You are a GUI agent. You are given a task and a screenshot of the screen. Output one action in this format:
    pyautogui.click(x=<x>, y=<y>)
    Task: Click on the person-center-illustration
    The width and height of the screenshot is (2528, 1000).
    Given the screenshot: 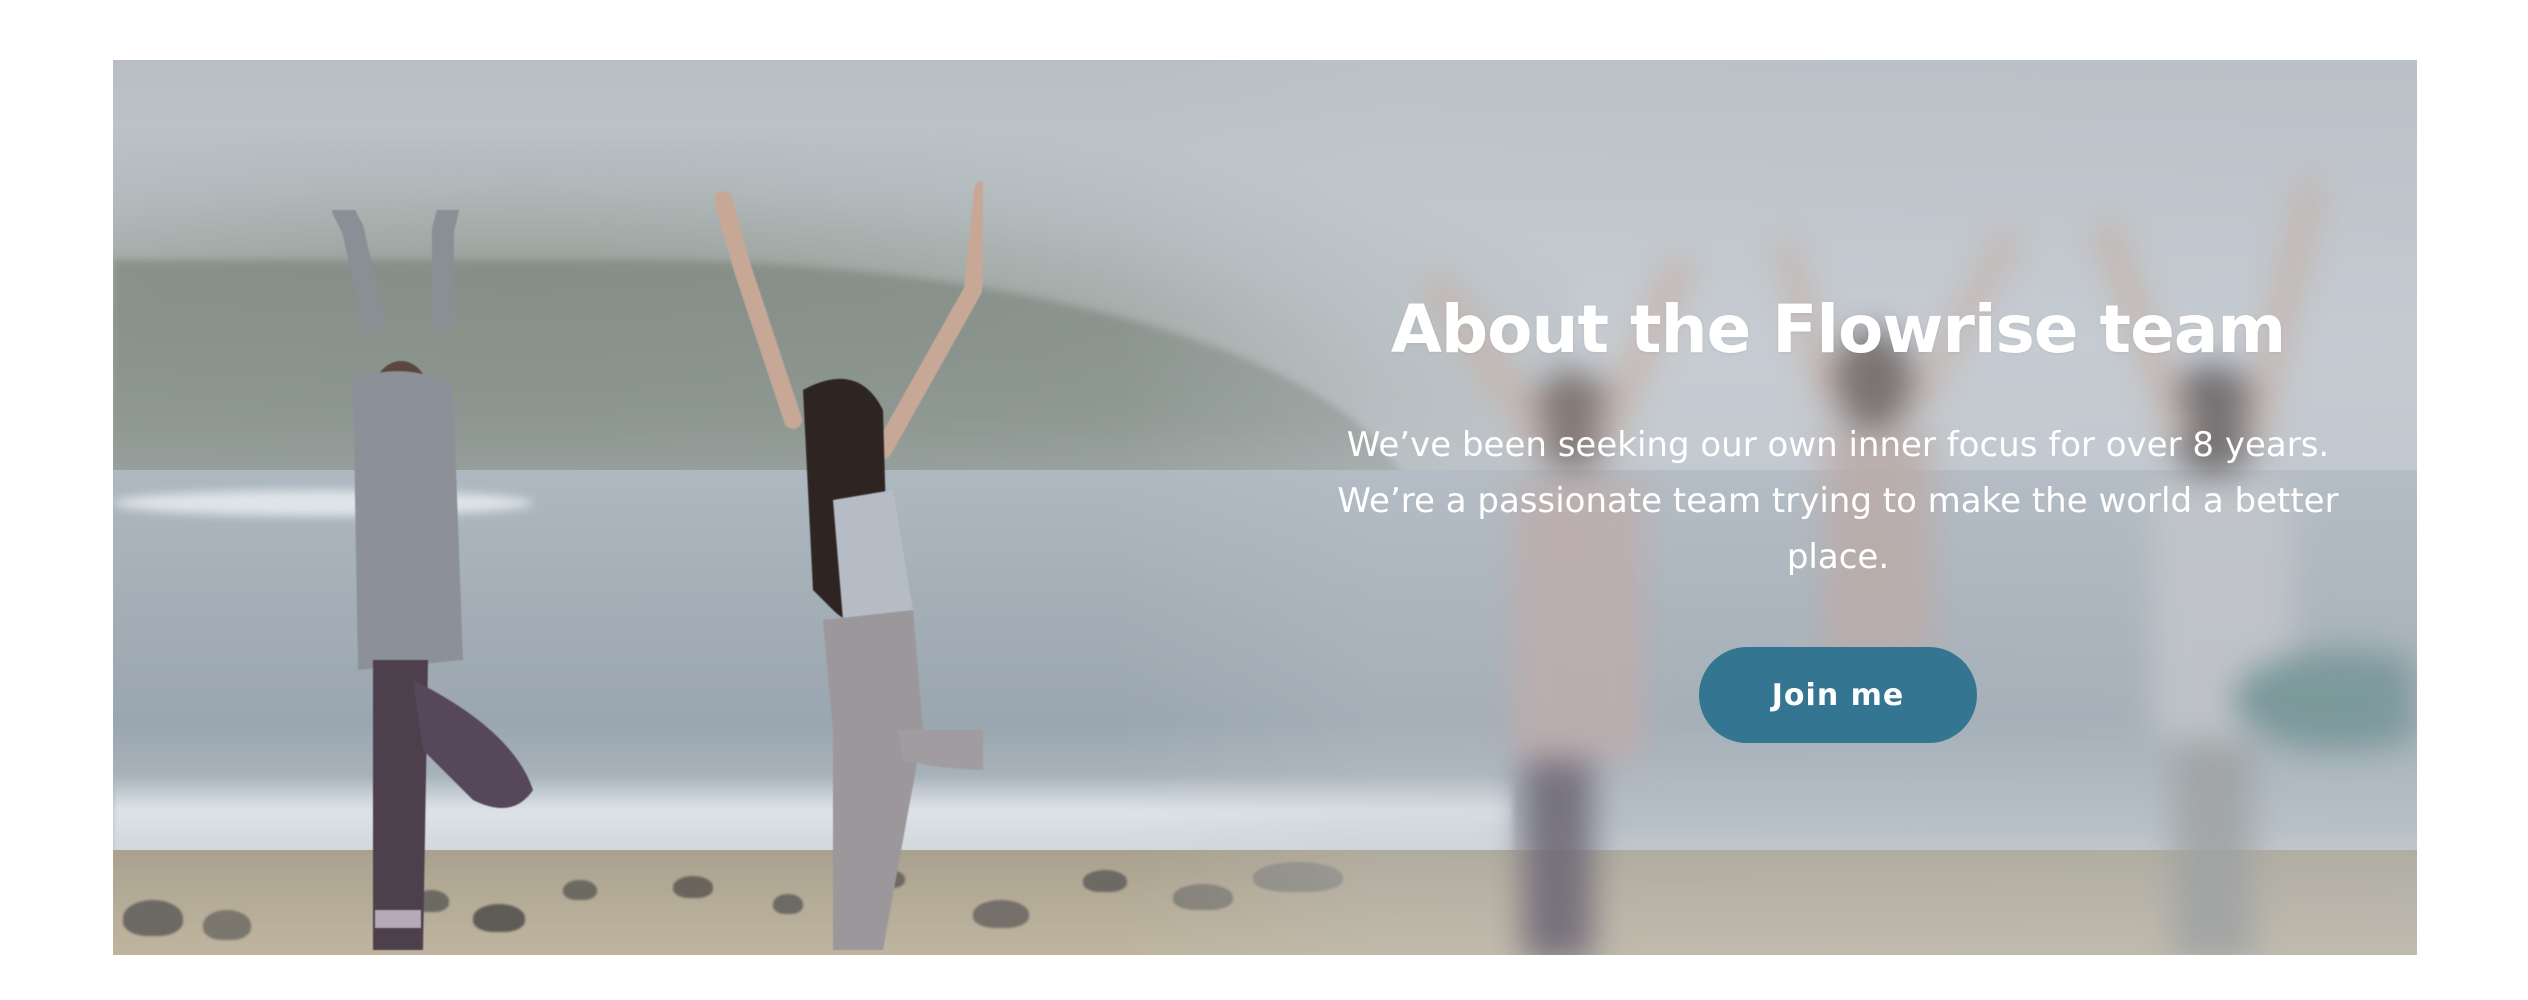 What is the action you would take?
    pyautogui.click(x=848, y=565)
    